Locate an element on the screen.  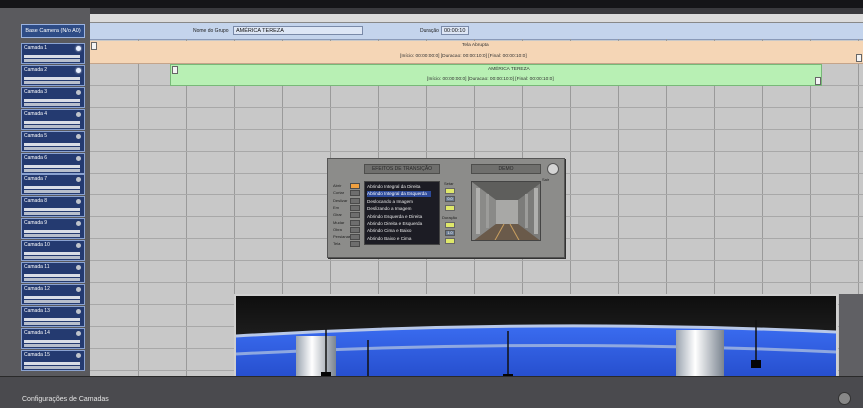
toggle-button is located at coordinates (450, 208).